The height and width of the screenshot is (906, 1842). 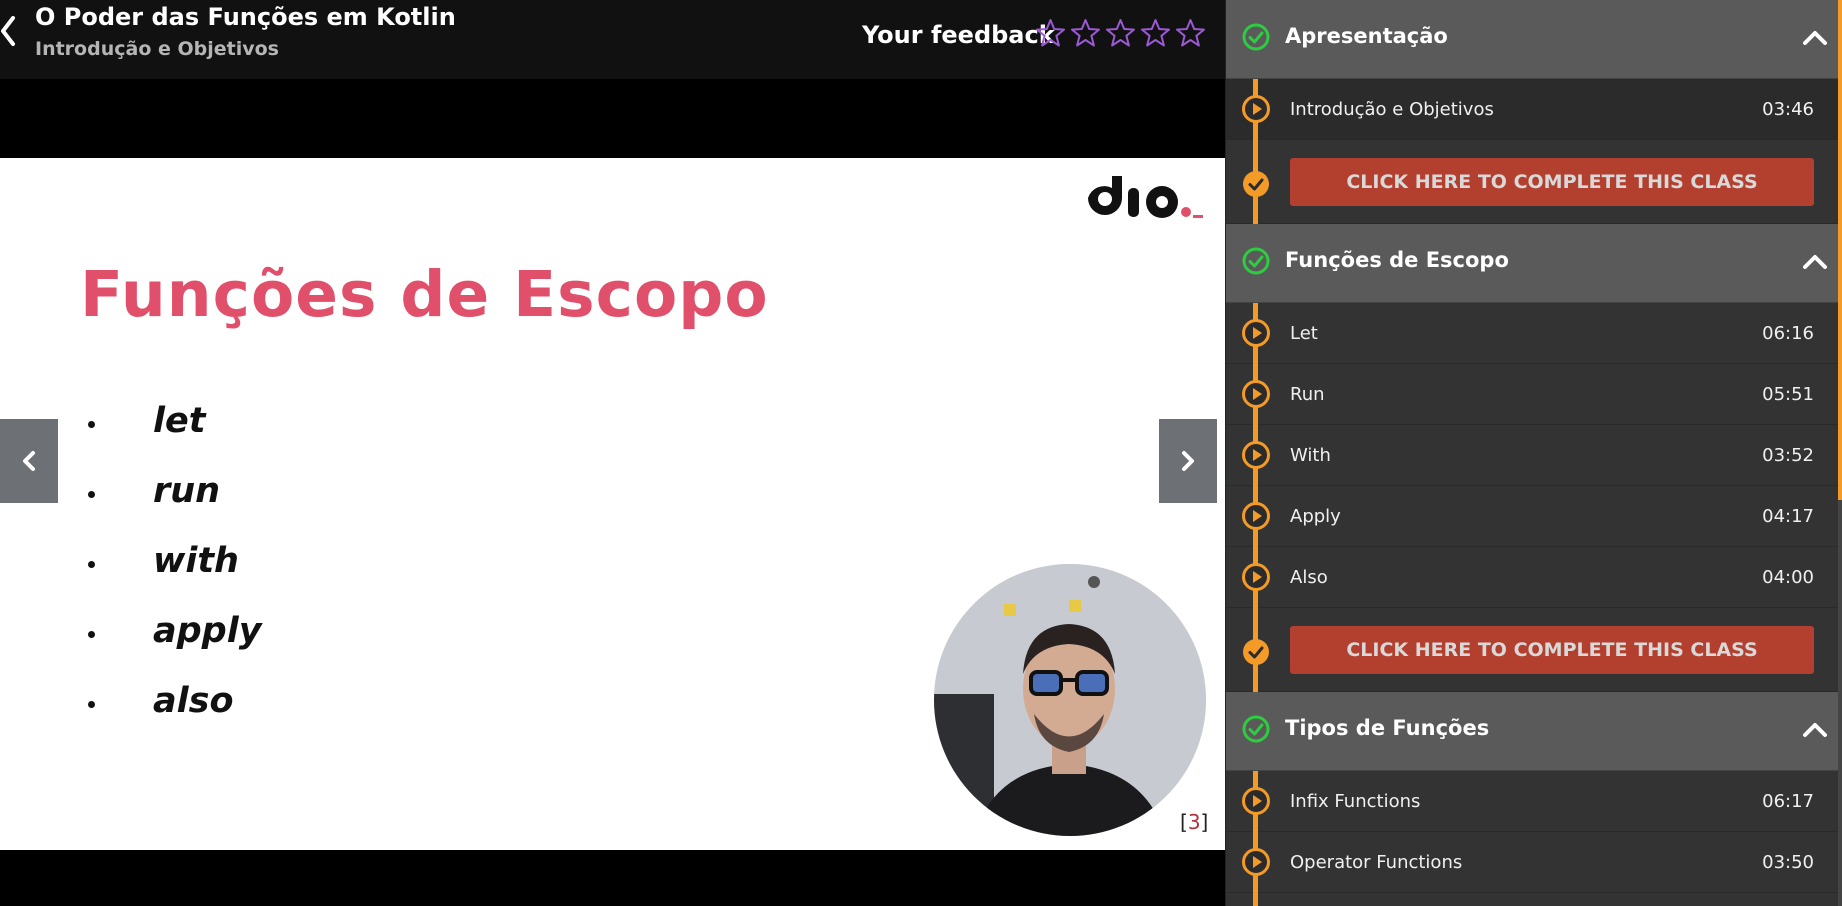 What do you see at coordinates (179, 421) in the screenshot?
I see `bullet-text: let` at bounding box center [179, 421].